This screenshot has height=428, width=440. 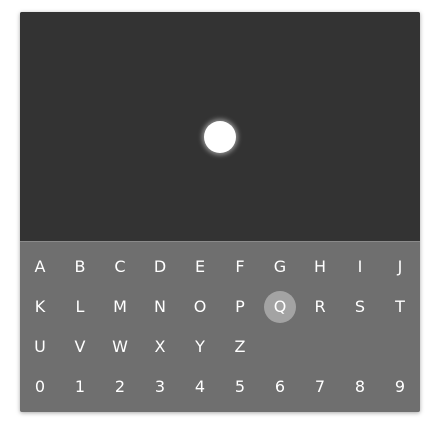 What do you see at coordinates (320, 387) in the screenshot?
I see `key-7: 7` at bounding box center [320, 387].